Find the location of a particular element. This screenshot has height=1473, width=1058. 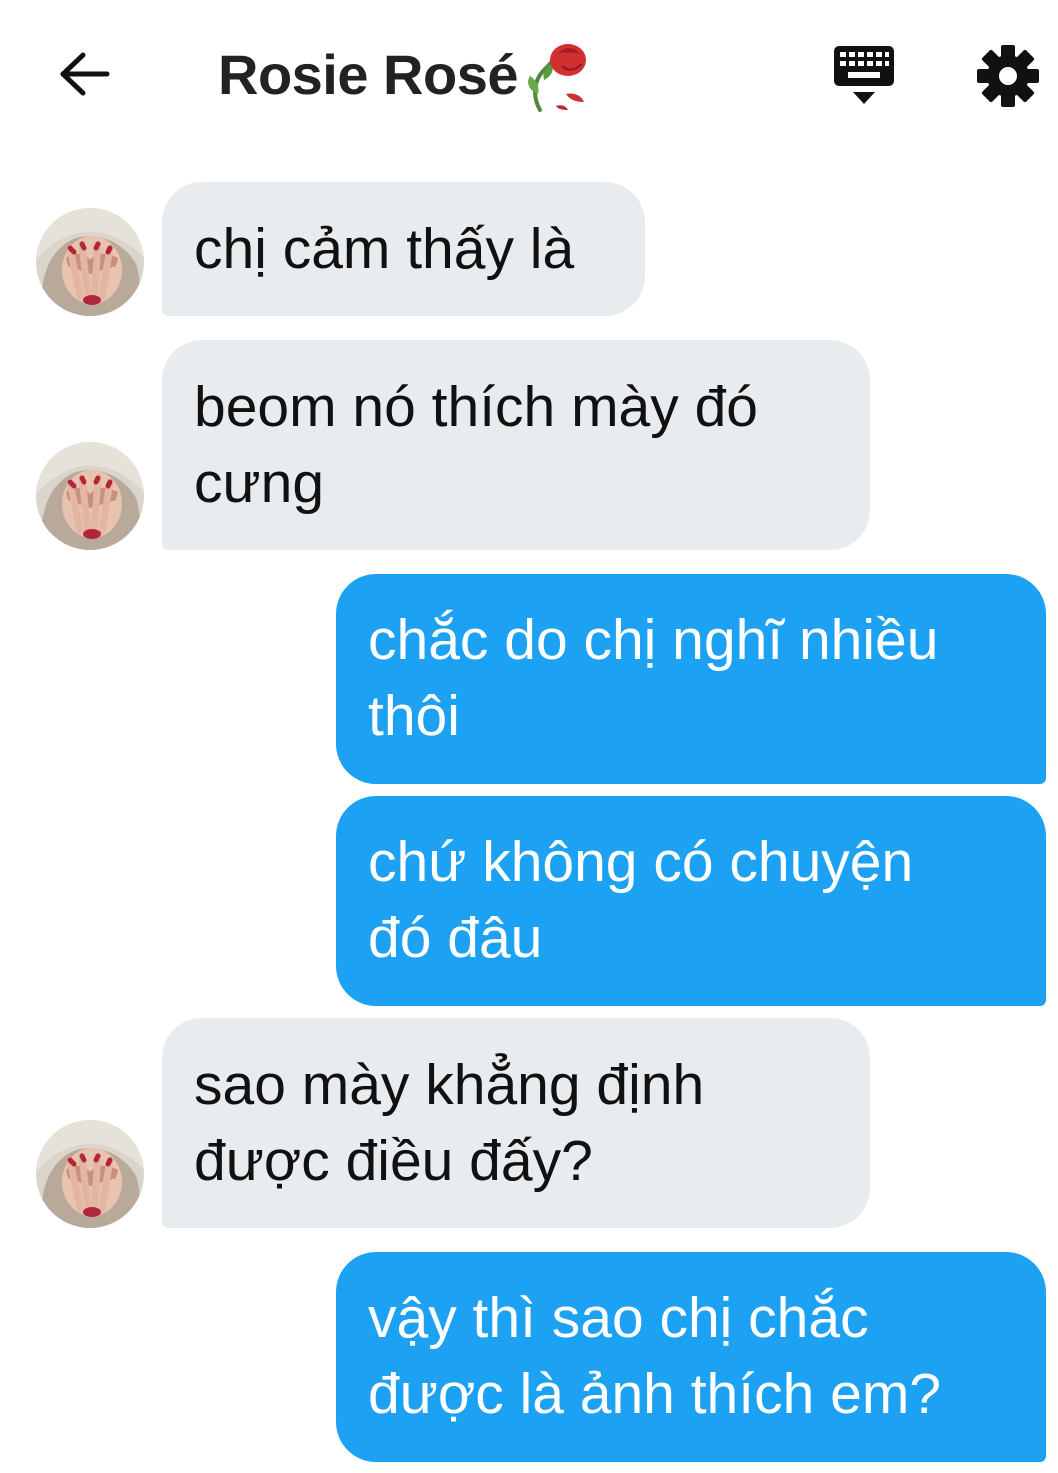

settings-button is located at coordinates (1008, 76).